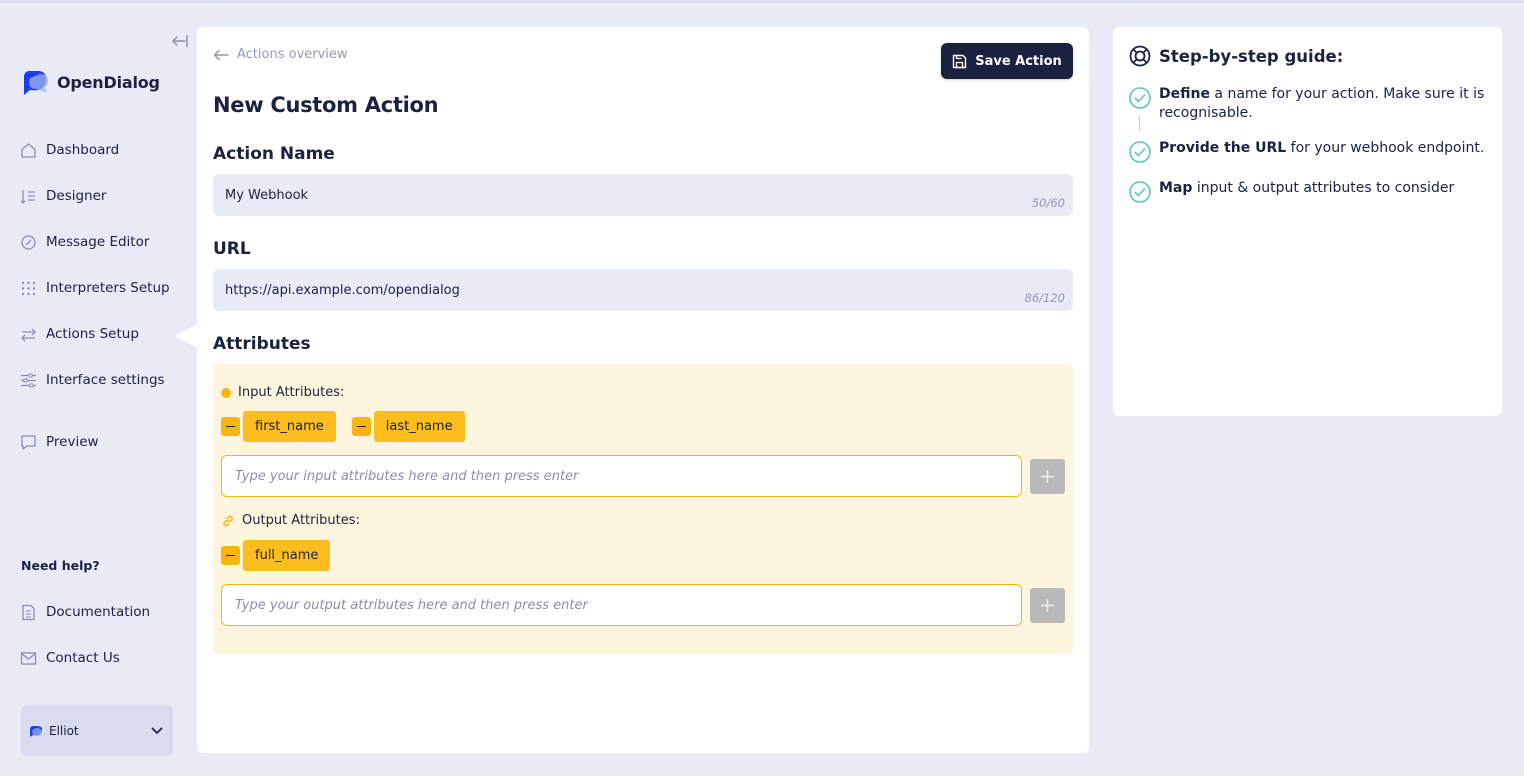 The height and width of the screenshot is (776, 1524). I want to click on add-output-attribute-button, so click(1047, 605).